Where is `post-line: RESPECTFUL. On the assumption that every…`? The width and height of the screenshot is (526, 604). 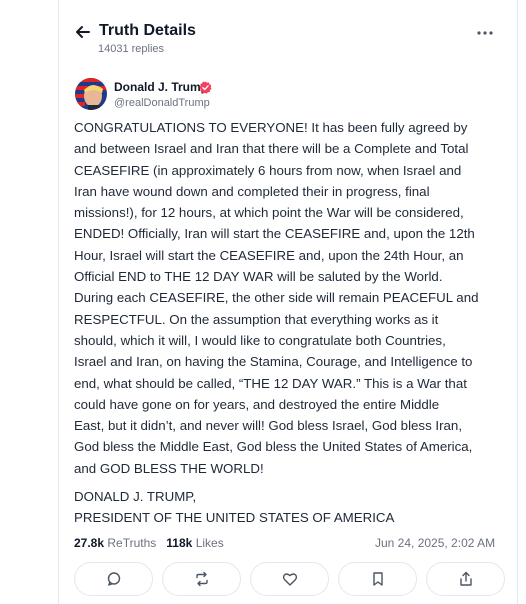 post-line: RESPECTFUL. On the assumption that every… is located at coordinates (256, 319).